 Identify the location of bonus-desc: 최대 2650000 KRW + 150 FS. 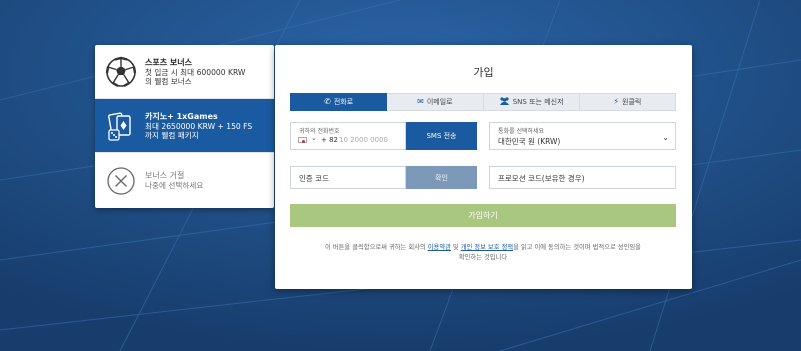
(199, 126).